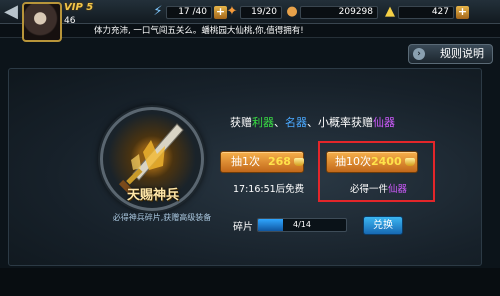 The height and width of the screenshot is (296, 500). I want to click on energy-resource: ✦ 19/20, so click(254, 12).